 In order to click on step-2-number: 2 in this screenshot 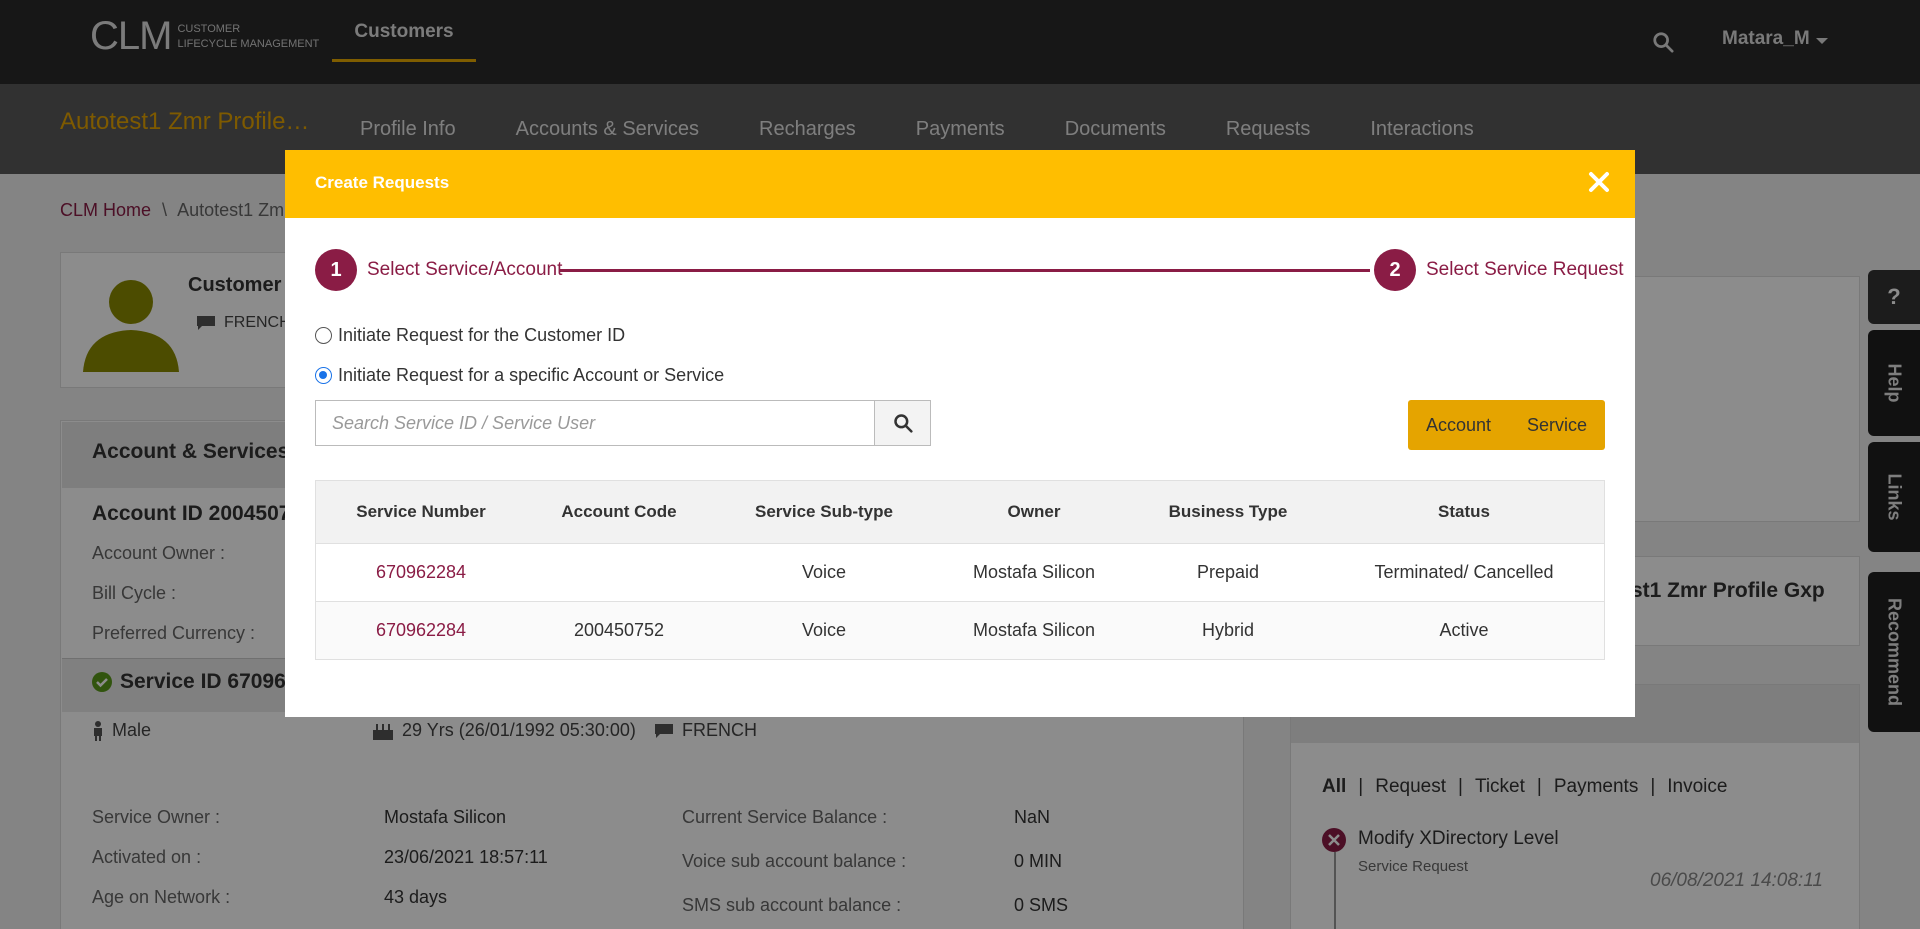, I will do `click(1395, 270)`.